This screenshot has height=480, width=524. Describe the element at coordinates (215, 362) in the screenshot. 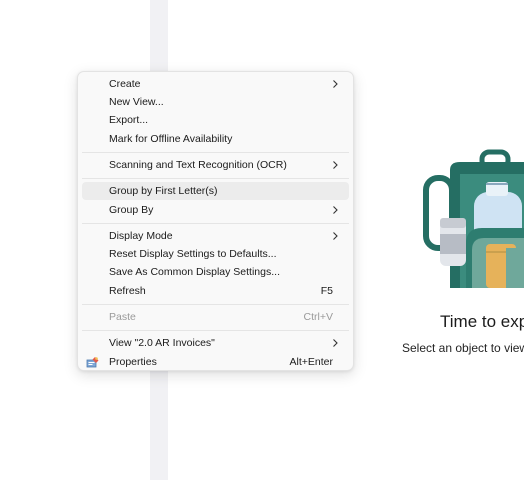

I see `menu-item-properties: Properties Alt+Enter` at that location.